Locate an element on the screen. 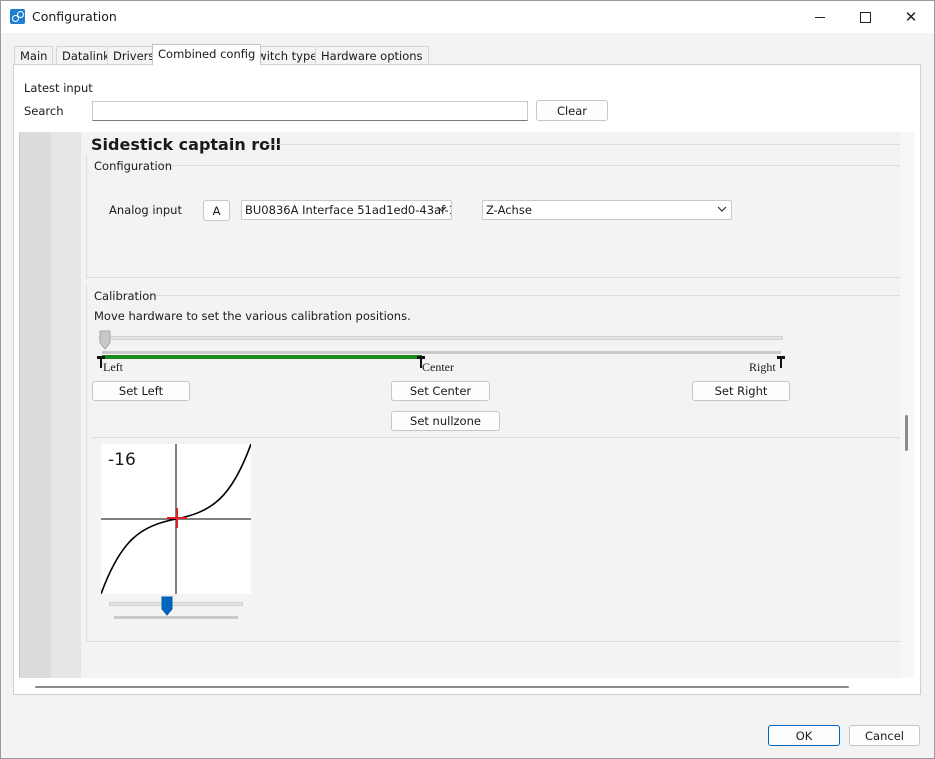 This screenshot has width=935, height=759. response-curve-graph: -16 is located at coordinates (176, 519).